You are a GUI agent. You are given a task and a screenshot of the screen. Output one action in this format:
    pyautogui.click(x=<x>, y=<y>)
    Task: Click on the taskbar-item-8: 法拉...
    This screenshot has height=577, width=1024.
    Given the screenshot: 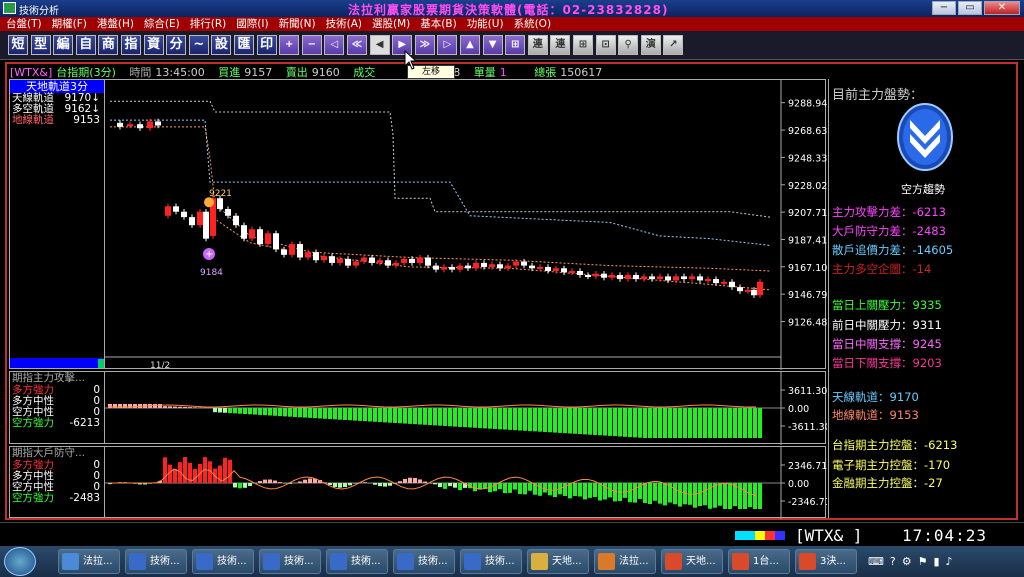 What is the action you would take?
    pyautogui.click(x=625, y=561)
    